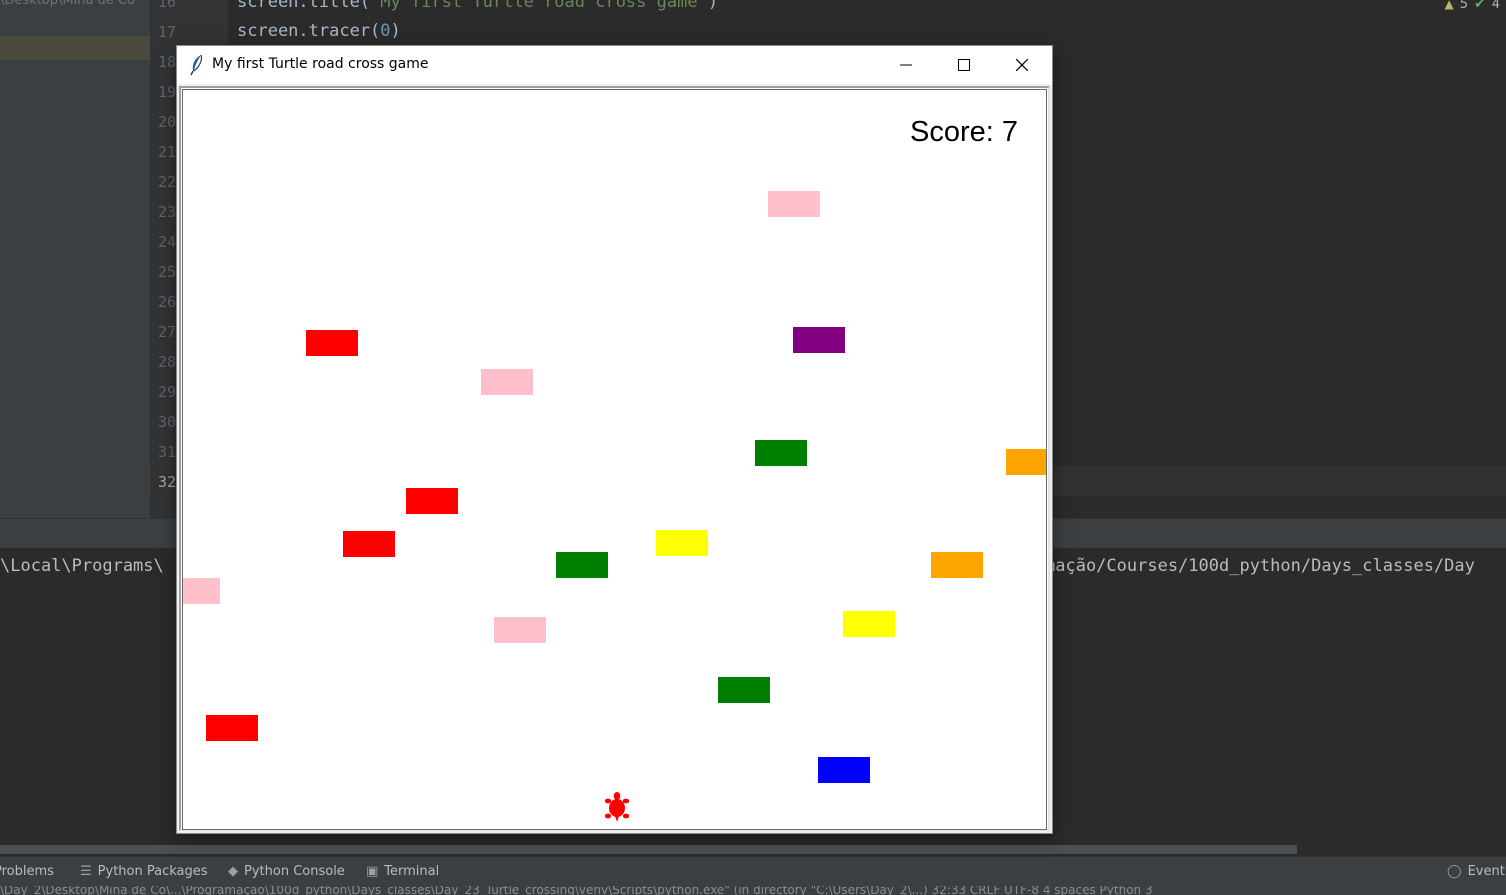 This screenshot has width=1506, height=895. What do you see at coordinates (1449, 5) in the screenshot?
I see `warning-icon: ▲` at bounding box center [1449, 5].